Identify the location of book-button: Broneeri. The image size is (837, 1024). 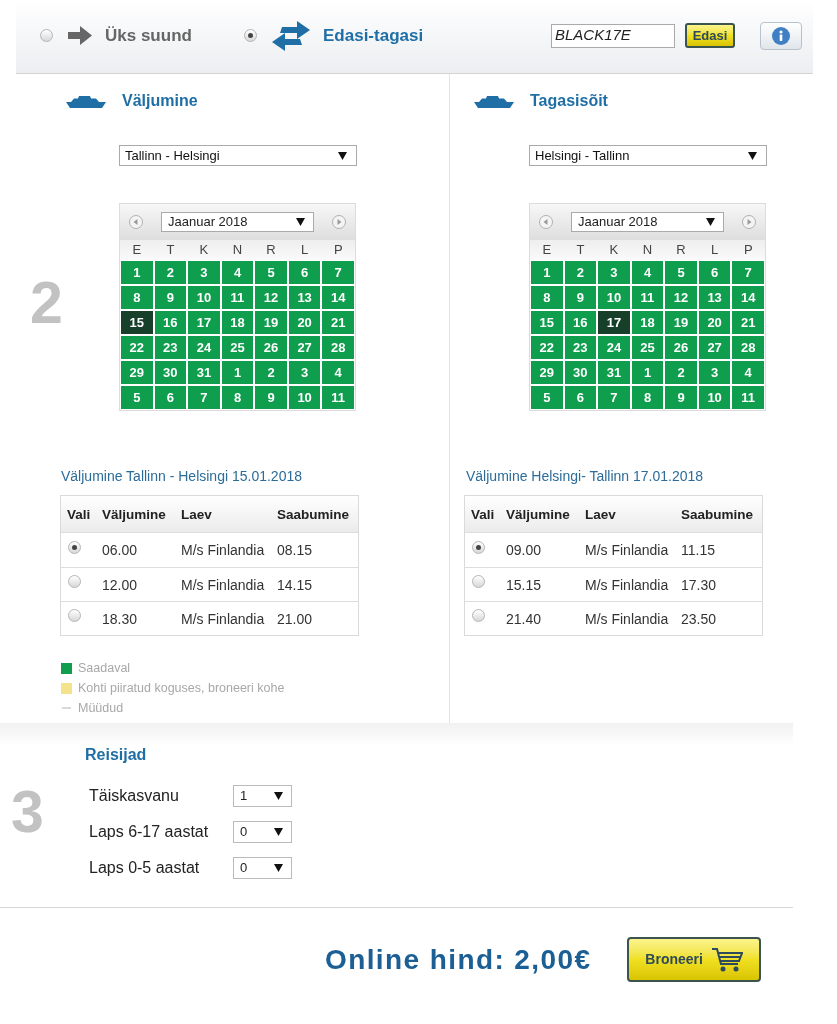
(694, 959).